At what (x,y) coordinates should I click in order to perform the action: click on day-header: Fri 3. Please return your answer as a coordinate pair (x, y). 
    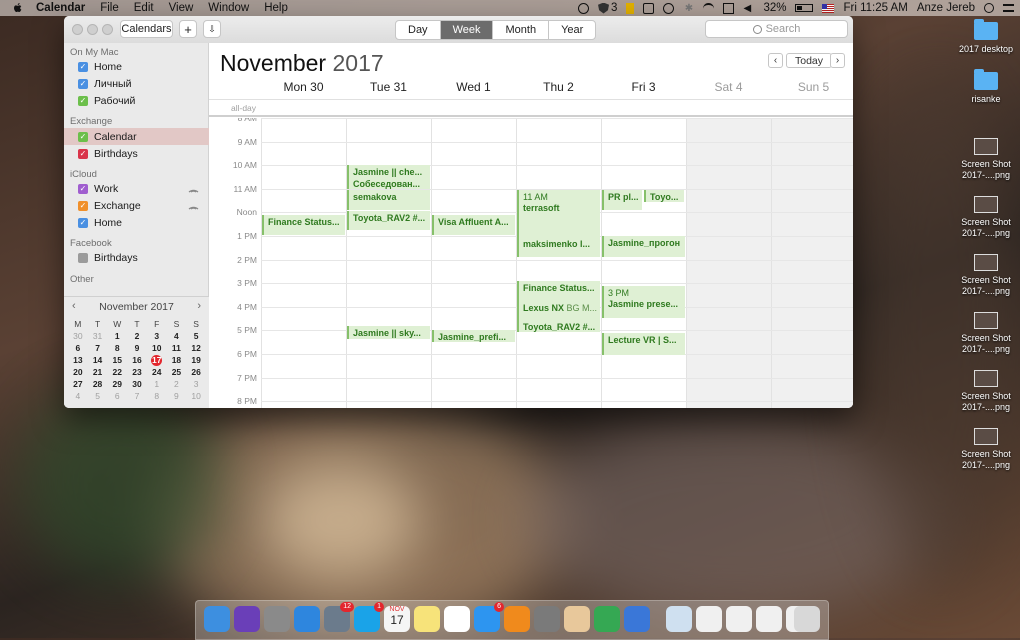
    Looking at the image, I should click on (643, 87).